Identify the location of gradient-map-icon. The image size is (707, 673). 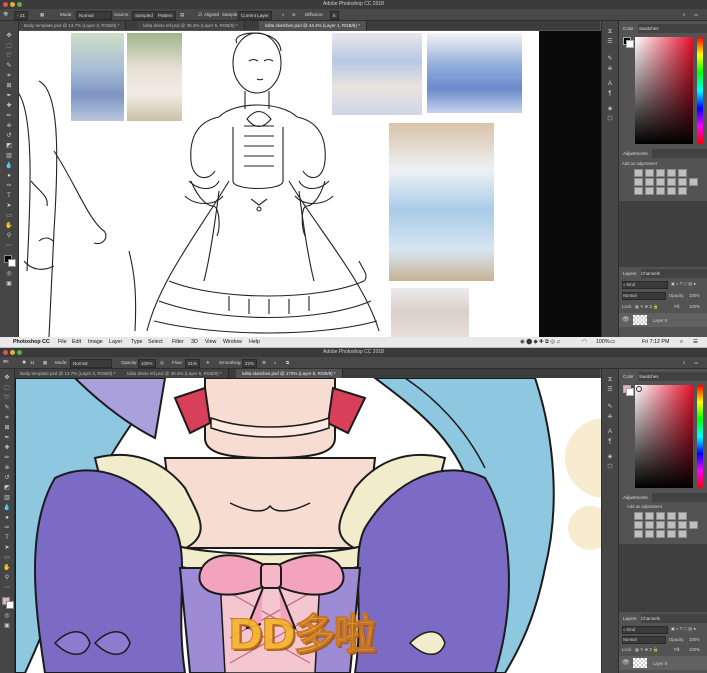
(671, 191).